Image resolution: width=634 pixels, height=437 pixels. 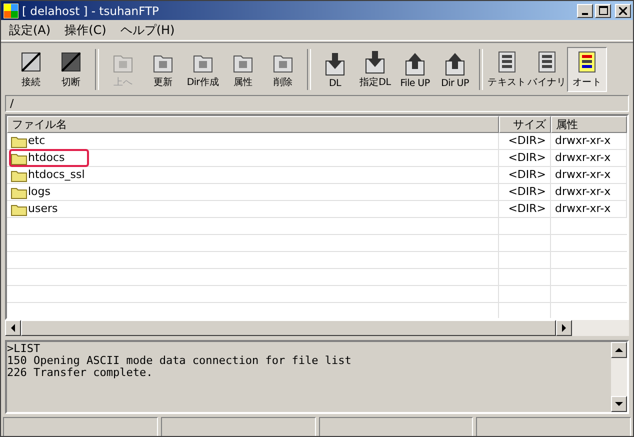 I want to click on left-arrow-icon, so click(x=13, y=328).